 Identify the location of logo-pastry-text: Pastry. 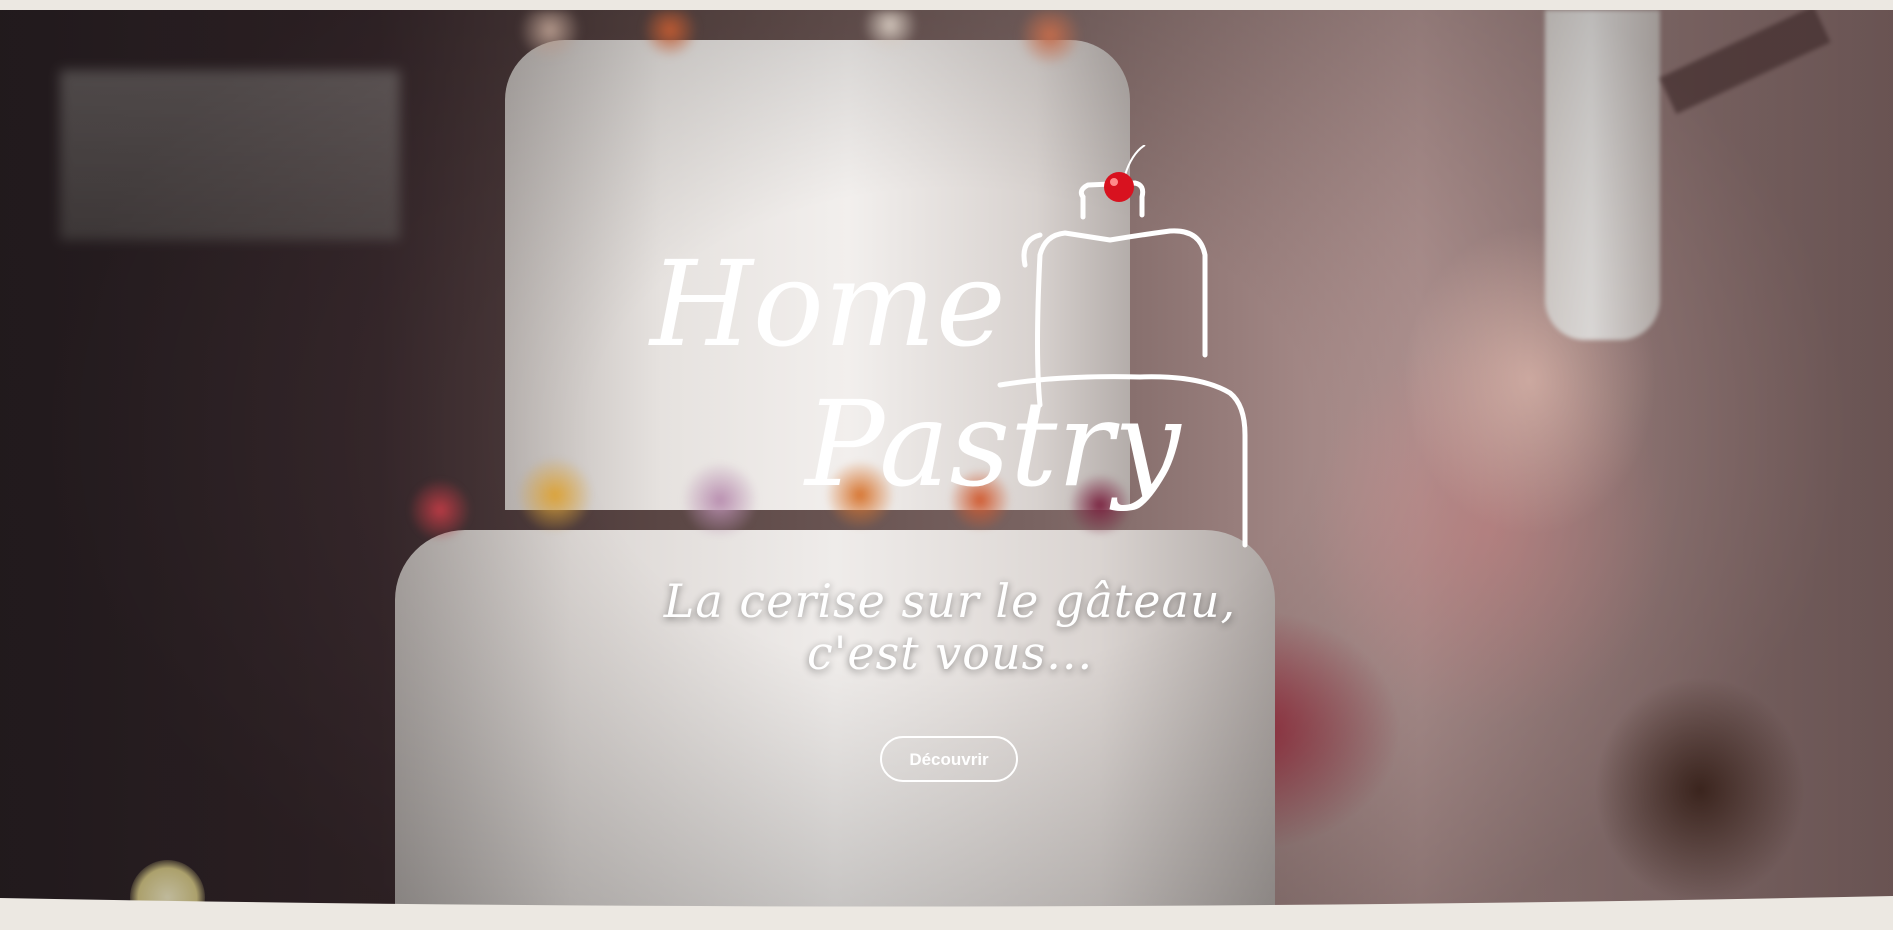
(992, 444).